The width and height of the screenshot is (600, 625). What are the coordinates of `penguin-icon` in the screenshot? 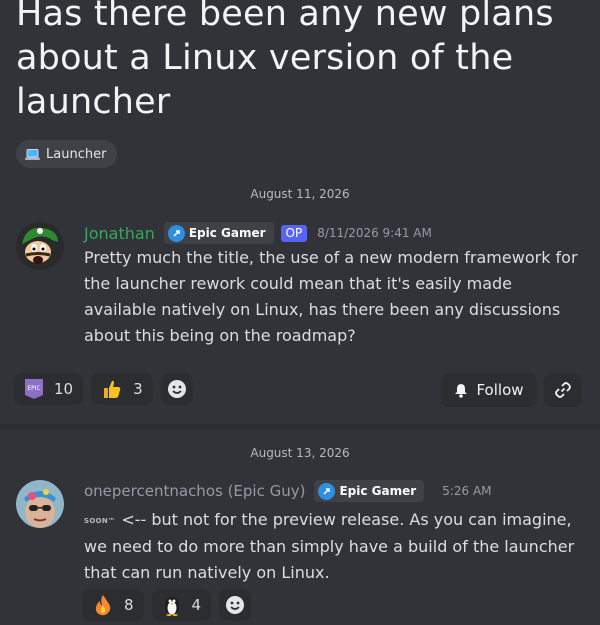 It's located at (172, 605).